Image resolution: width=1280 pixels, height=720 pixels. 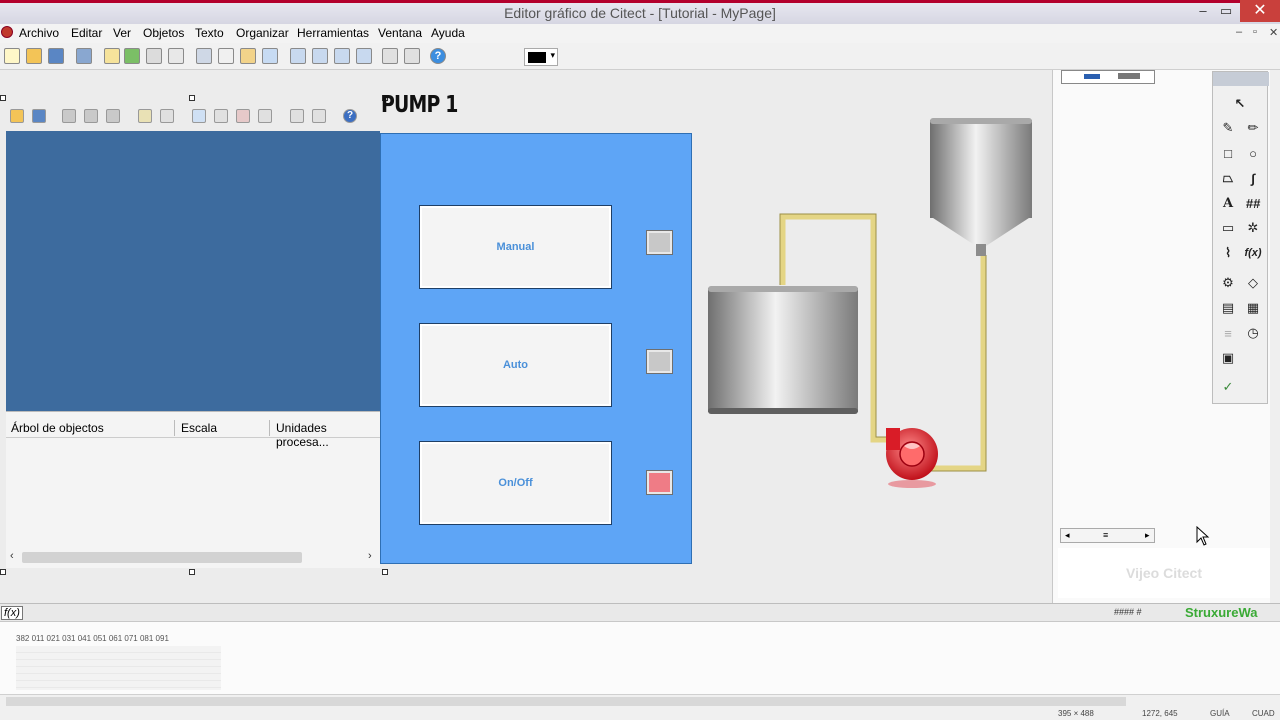 What do you see at coordinates (1147, 535) in the screenshot?
I see `chevron-right-icon: ▸` at bounding box center [1147, 535].